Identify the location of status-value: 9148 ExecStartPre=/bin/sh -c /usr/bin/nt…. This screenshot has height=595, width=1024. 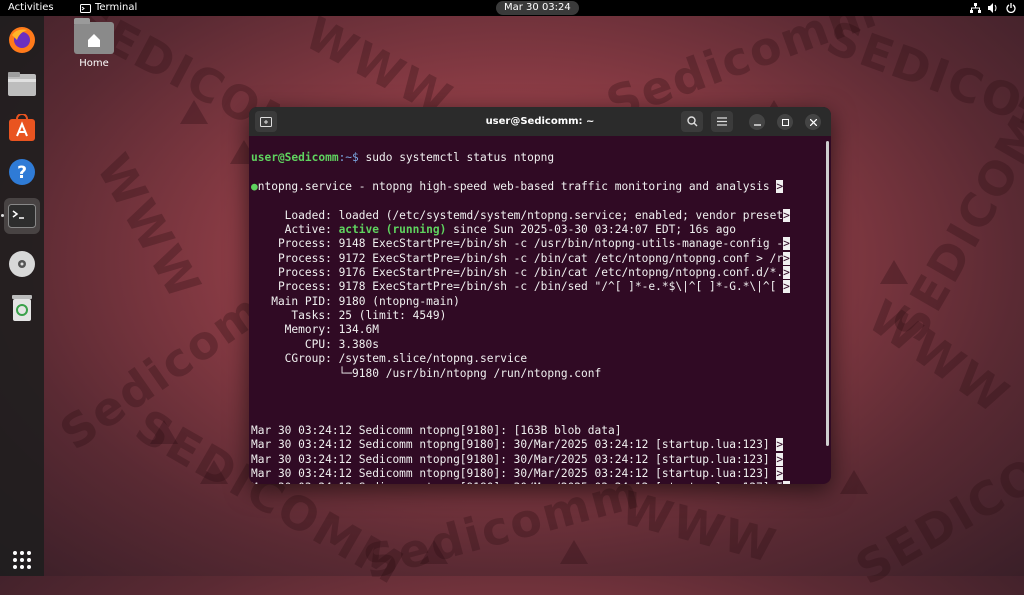
(561, 244).